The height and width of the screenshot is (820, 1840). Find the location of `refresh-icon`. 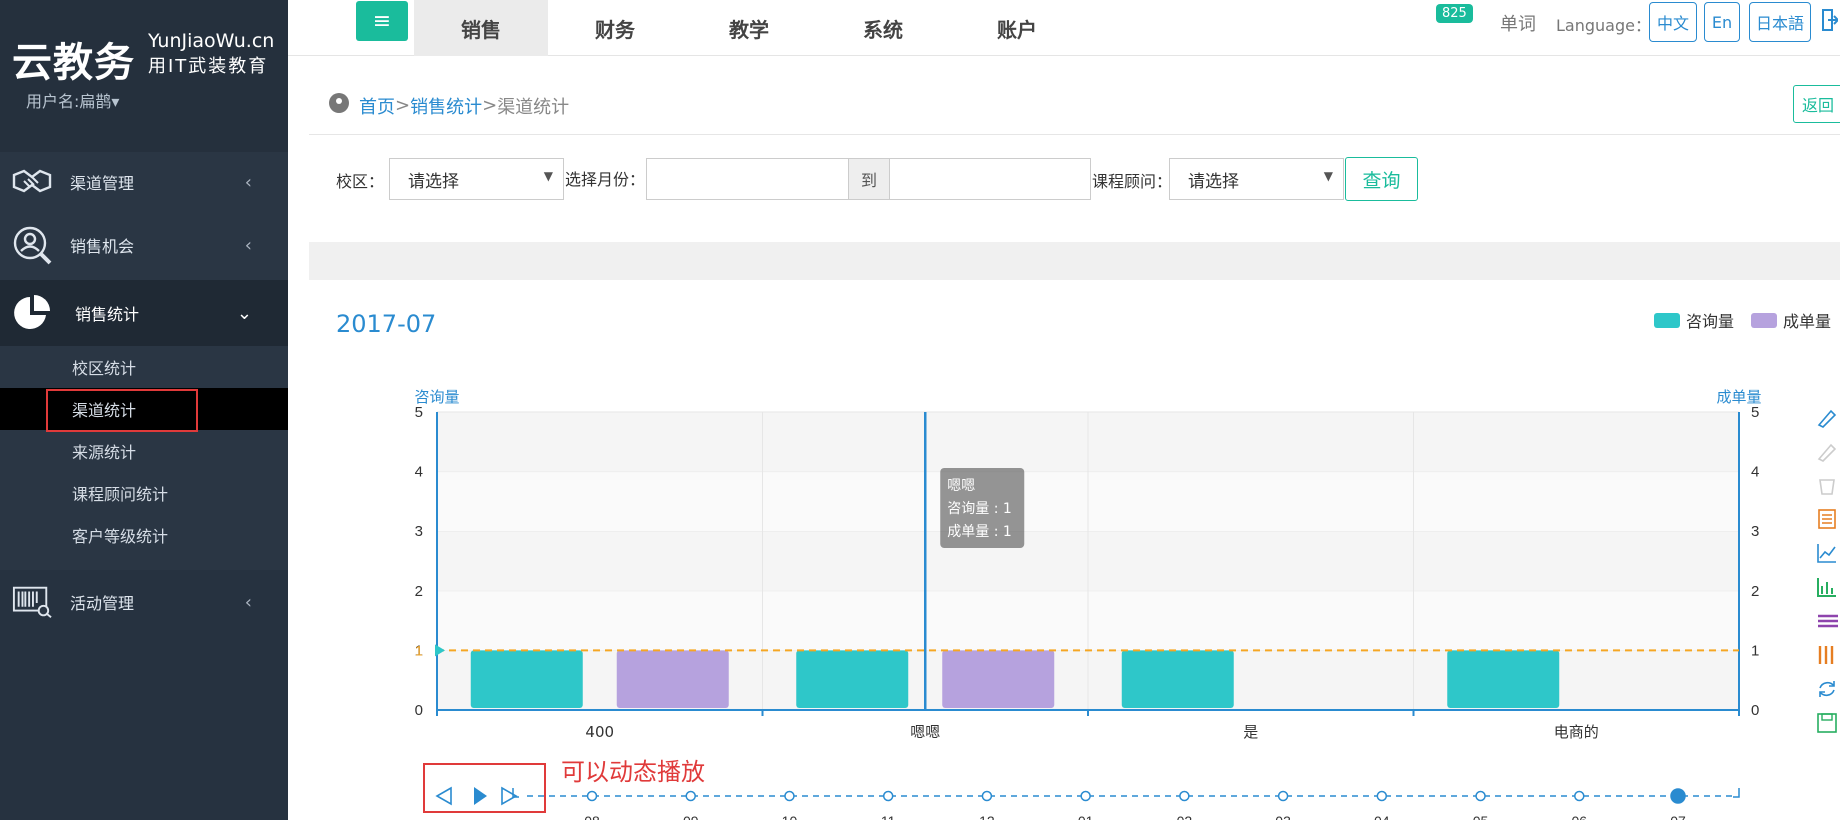

refresh-icon is located at coordinates (1827, 689).